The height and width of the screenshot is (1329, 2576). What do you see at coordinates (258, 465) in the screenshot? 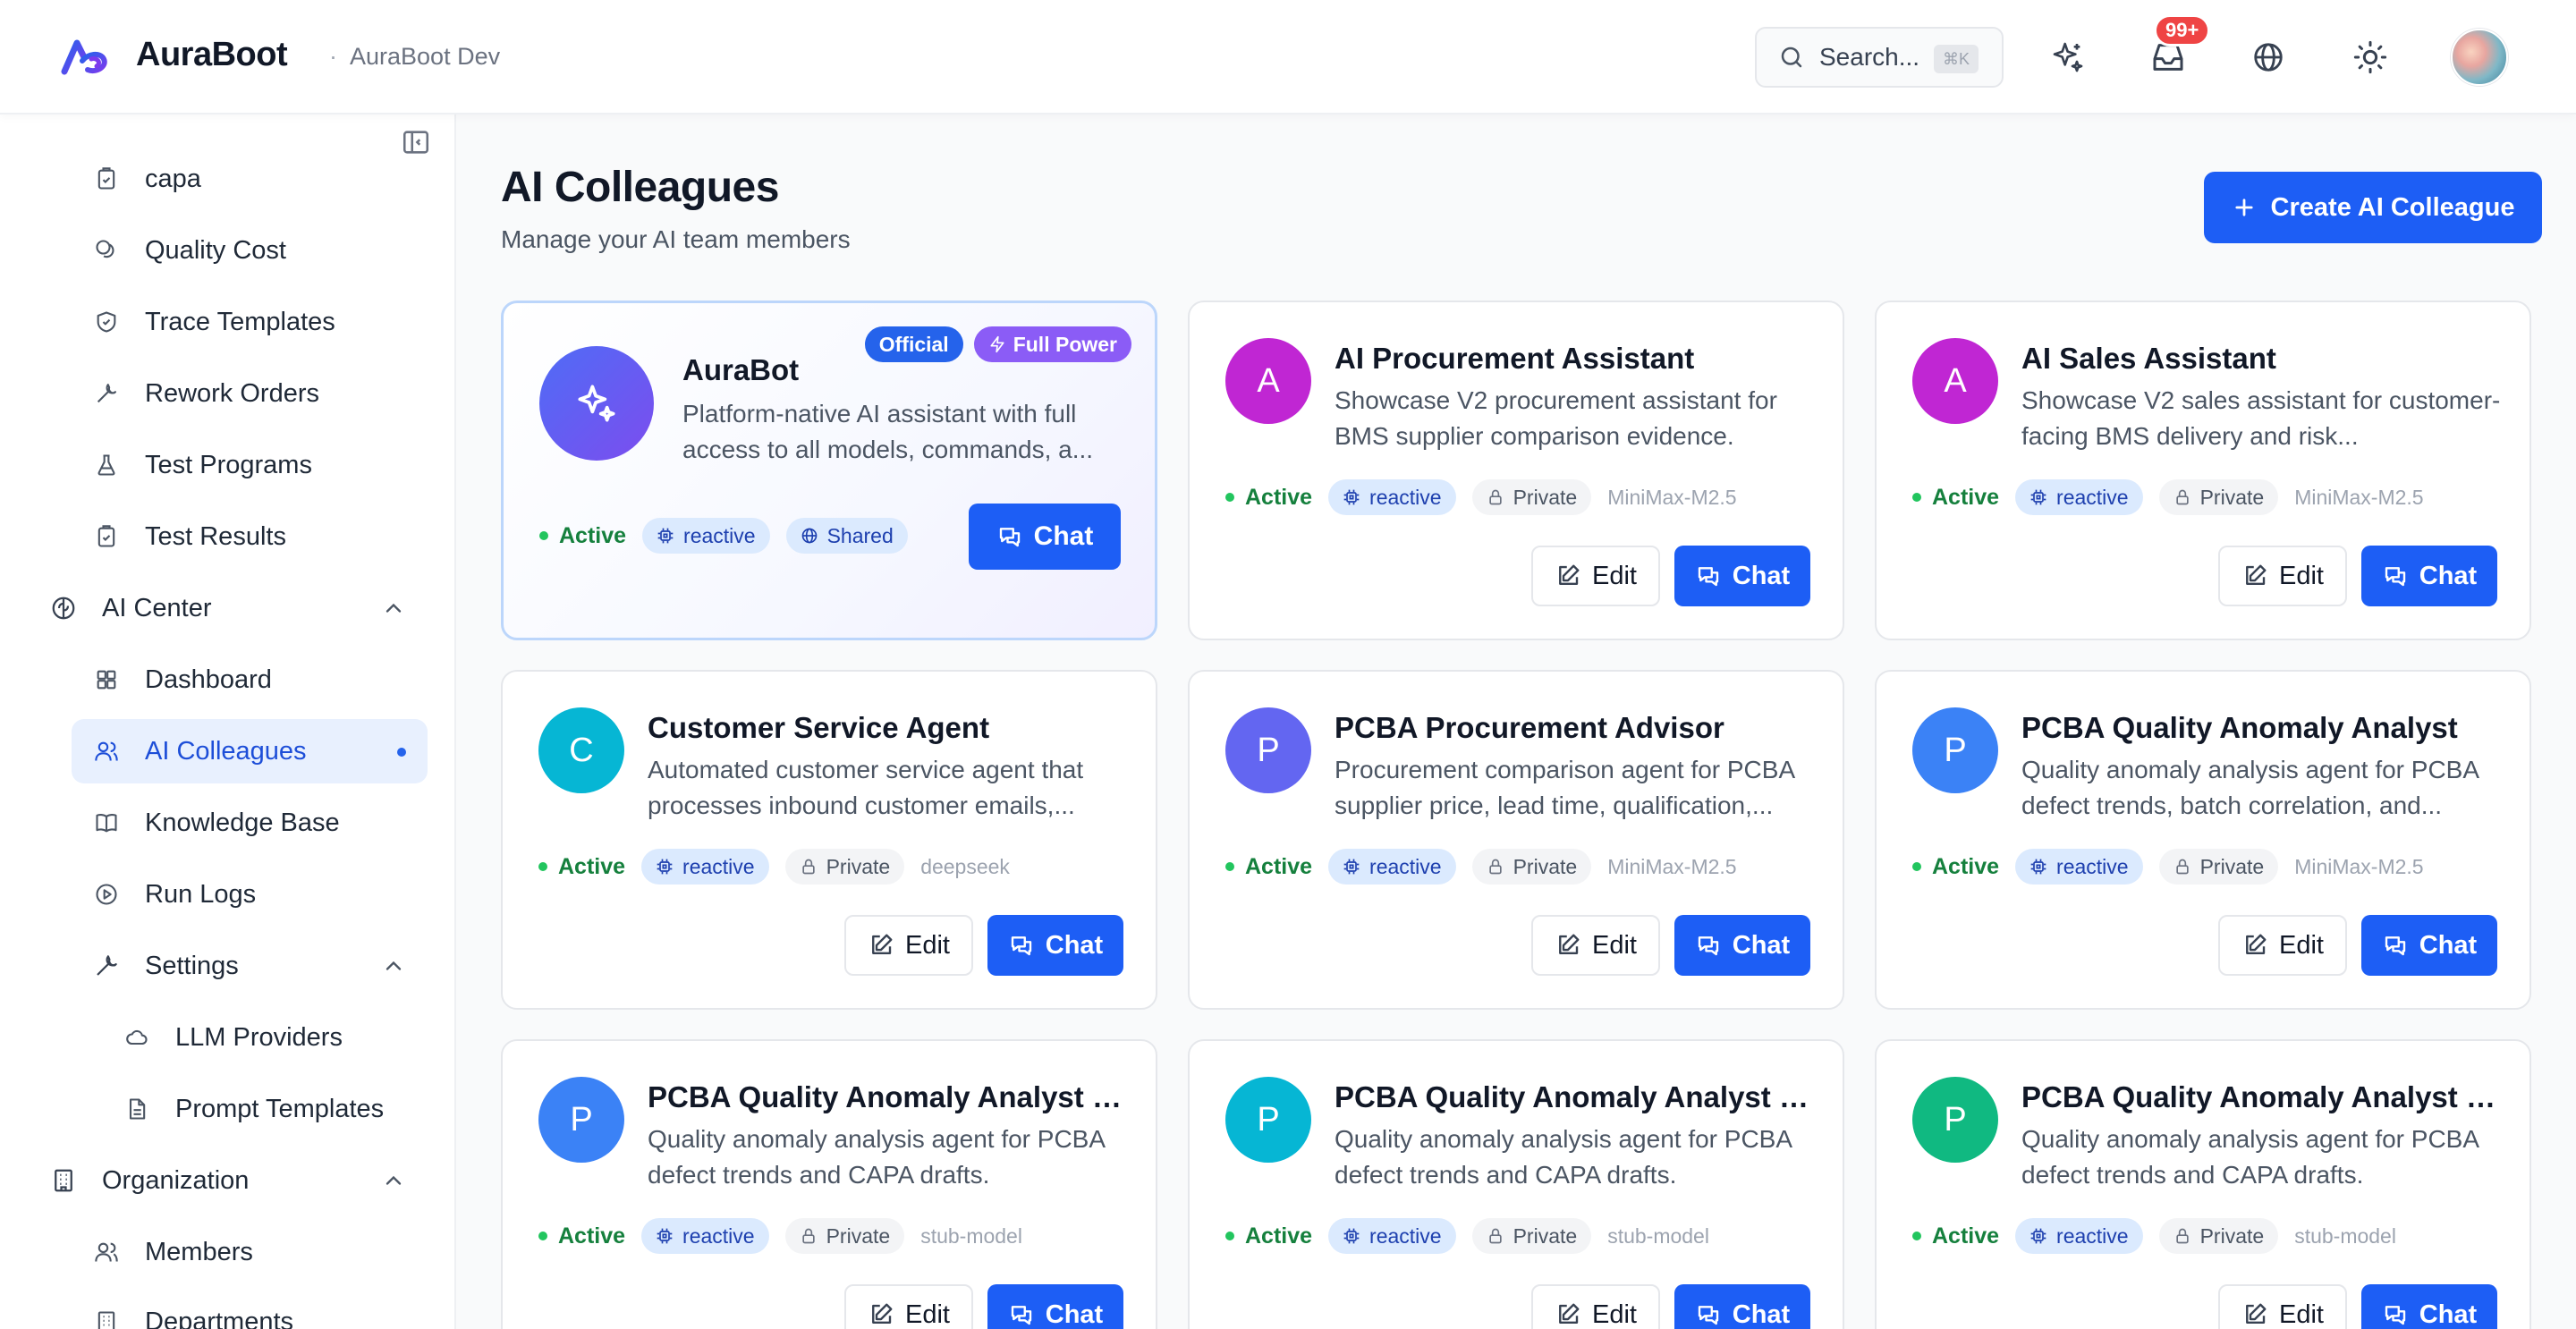
I see `sidebar-item-test-programs: Test Programs` at bounding box center [258, 465].